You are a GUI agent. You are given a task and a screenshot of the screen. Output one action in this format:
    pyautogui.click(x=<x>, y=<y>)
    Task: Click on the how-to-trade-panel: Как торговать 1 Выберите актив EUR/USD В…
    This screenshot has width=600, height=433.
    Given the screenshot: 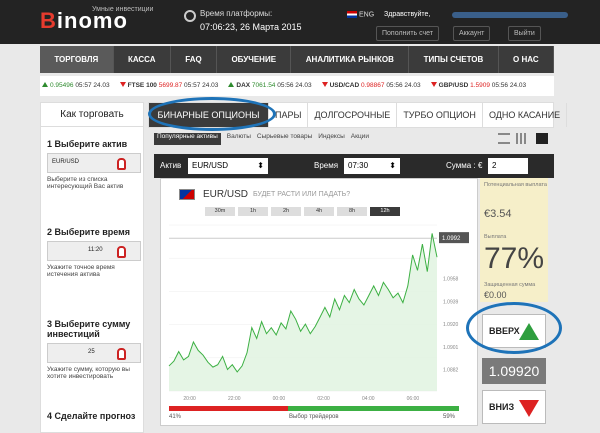 What is the action you would take?
    pyautogui.click(x=92, y=267)
    